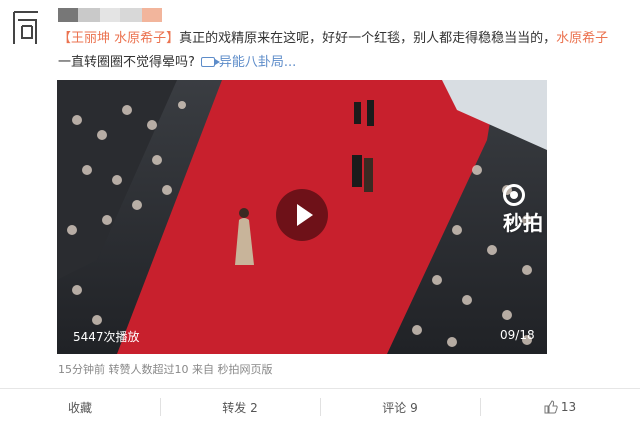 The image size is (640, 430). What do you see at coordinates (525, 209) in the screenshot?
I see `miaopai-watermark: 秒拍` at bounding box center [525, 209].